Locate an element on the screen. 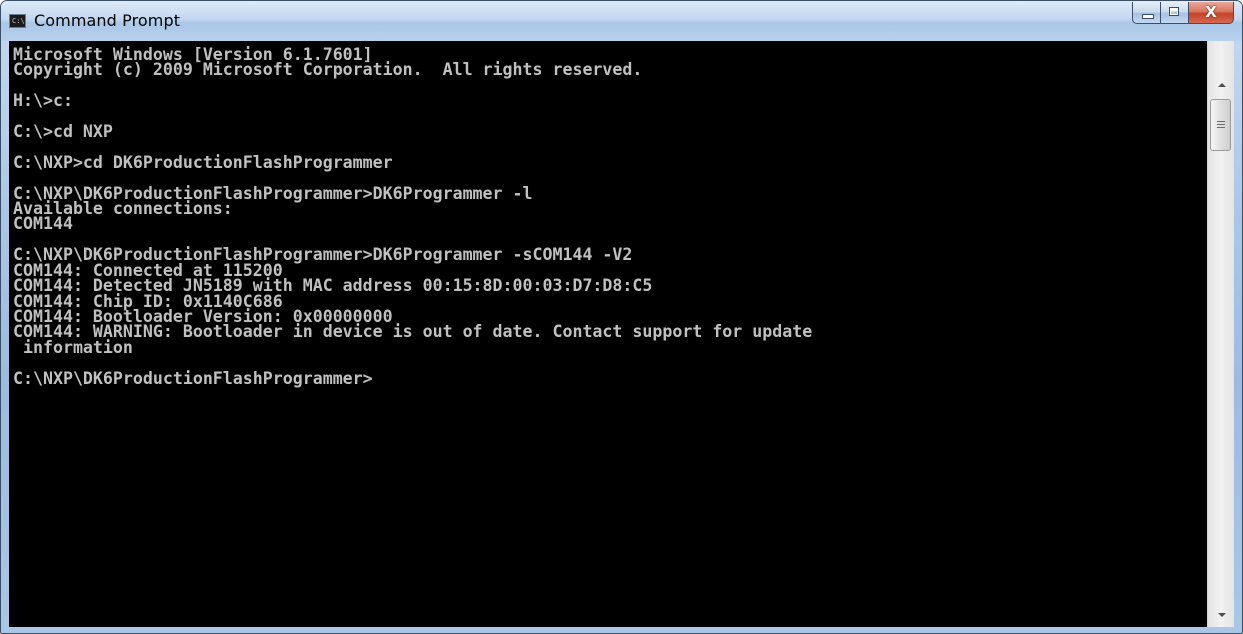 The image size is (1243, 634). caption-buttons: X is located at coordinates (1183, 13).